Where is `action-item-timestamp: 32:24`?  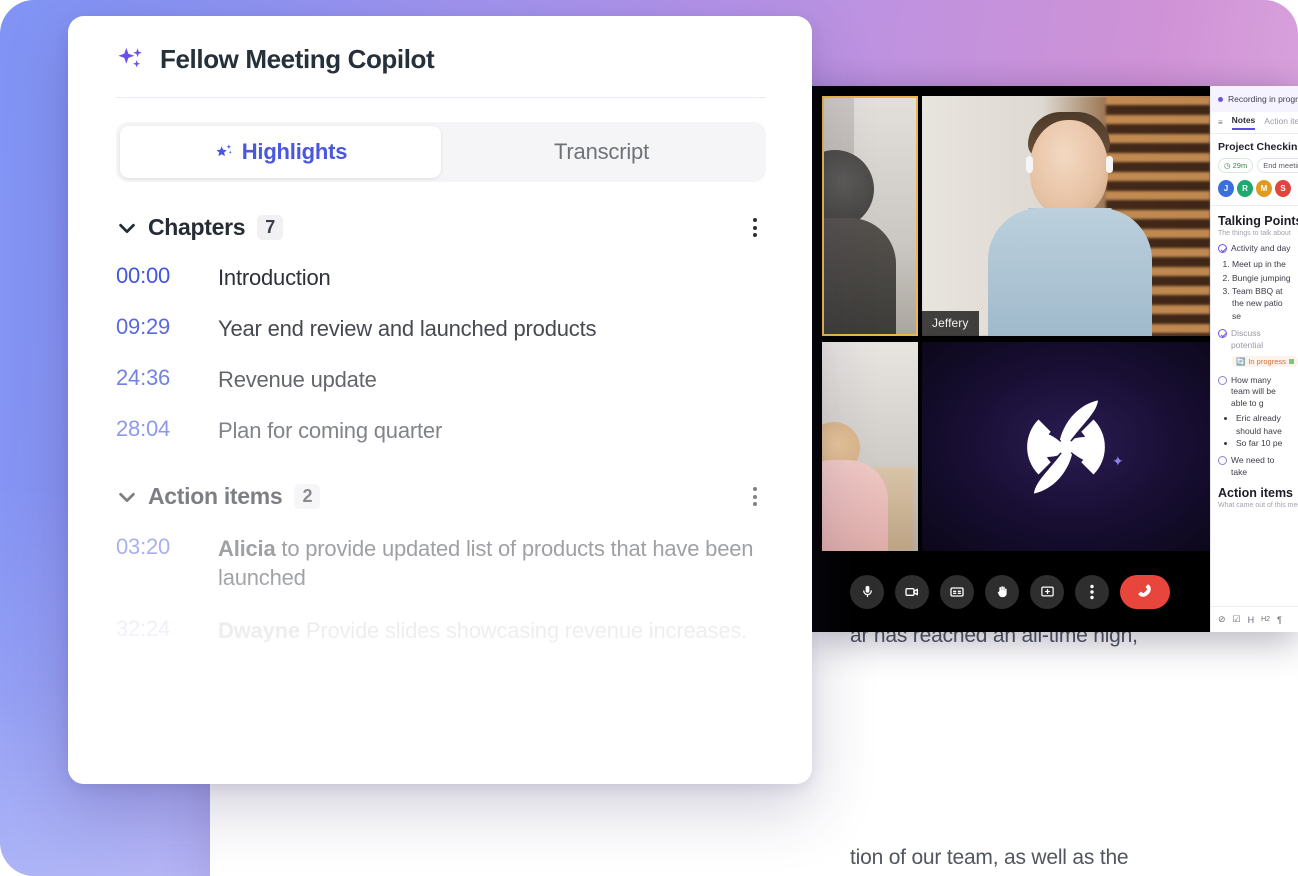 action-item-timestamp: 32:24 is located at coordinates (167, 629).